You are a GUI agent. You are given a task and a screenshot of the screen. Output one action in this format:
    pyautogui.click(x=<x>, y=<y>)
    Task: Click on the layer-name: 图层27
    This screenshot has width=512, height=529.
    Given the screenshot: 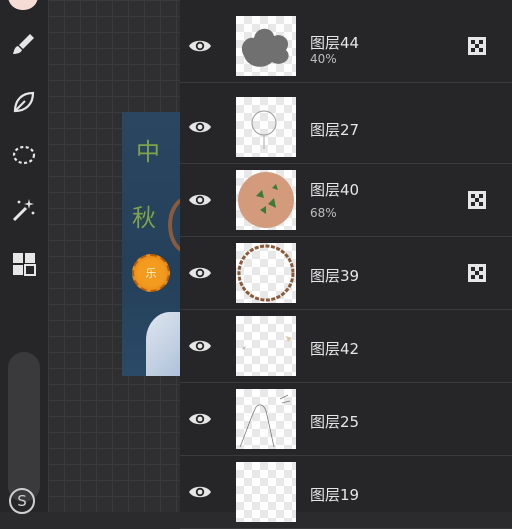 What is the action you would take?
    pyautogui.click(x=335, y=130)
    